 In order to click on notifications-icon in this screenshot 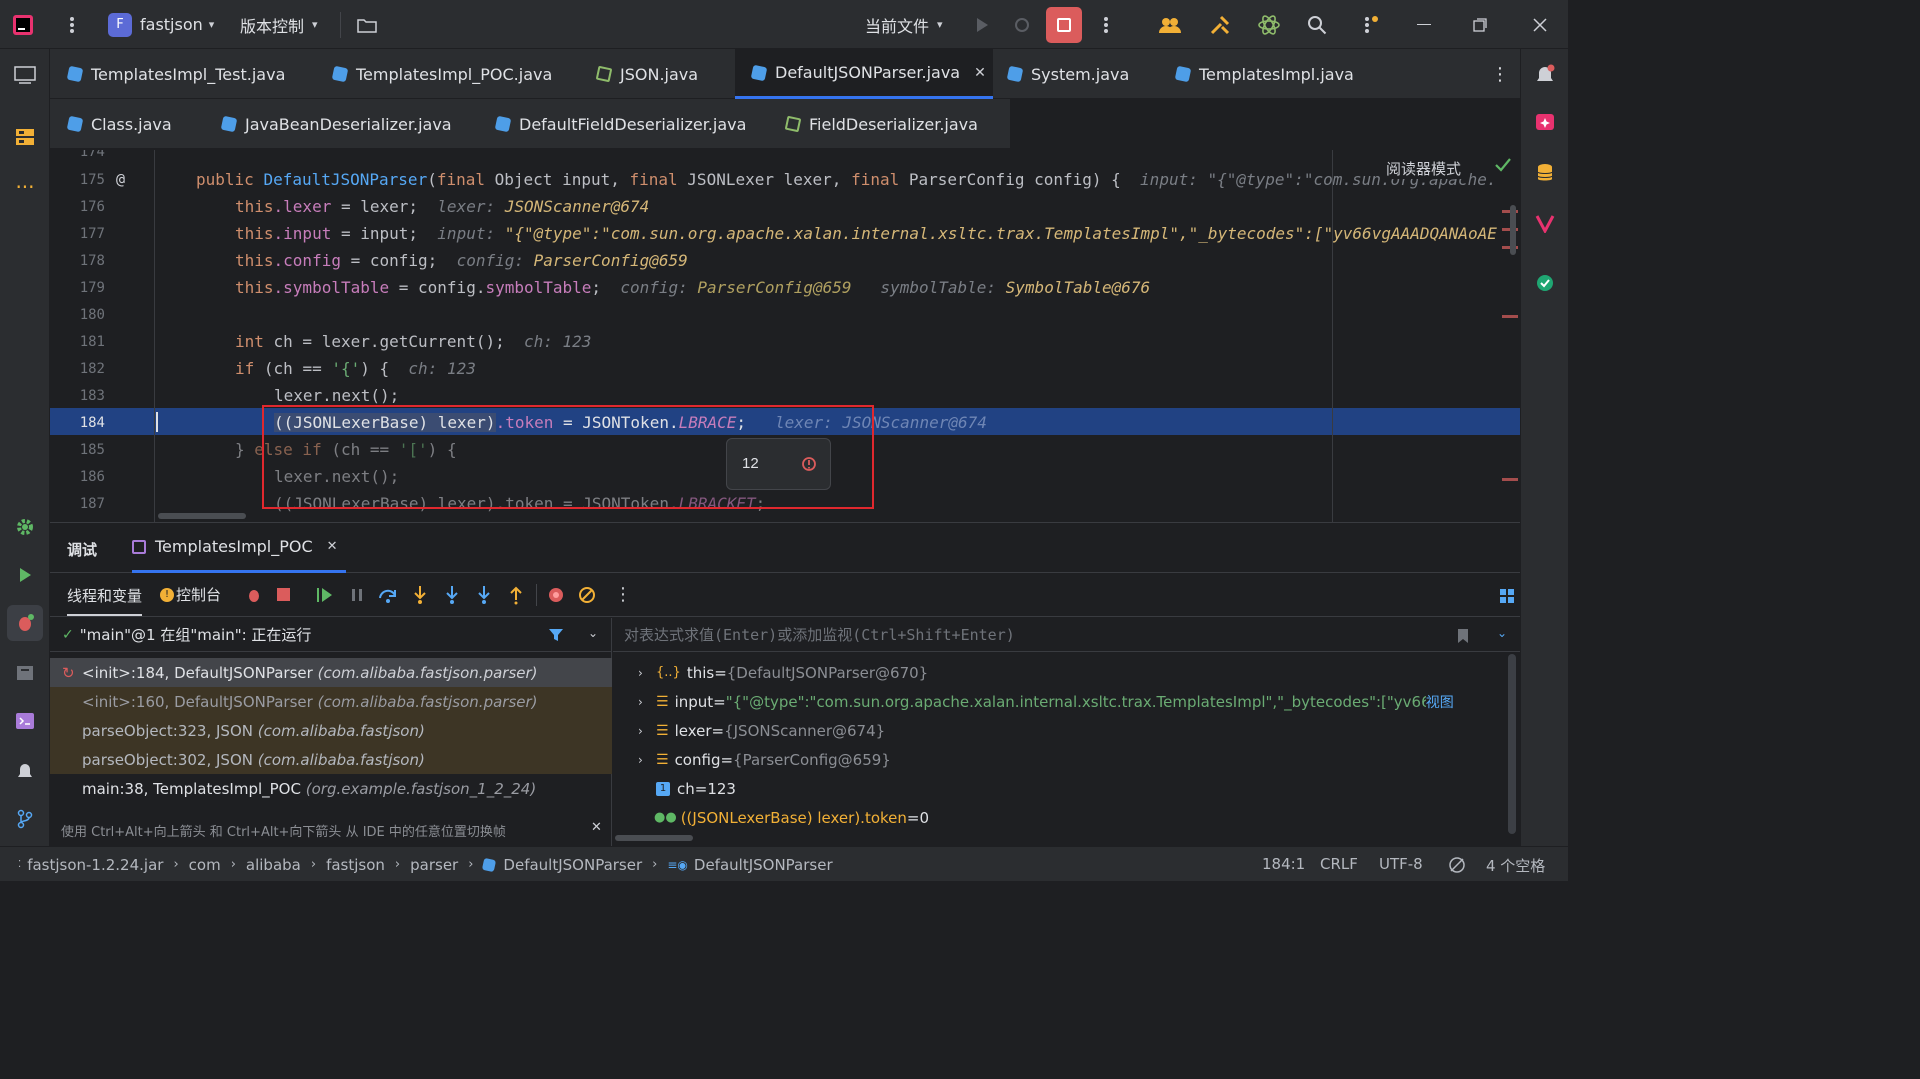, I will do `click(1545, 75)`.